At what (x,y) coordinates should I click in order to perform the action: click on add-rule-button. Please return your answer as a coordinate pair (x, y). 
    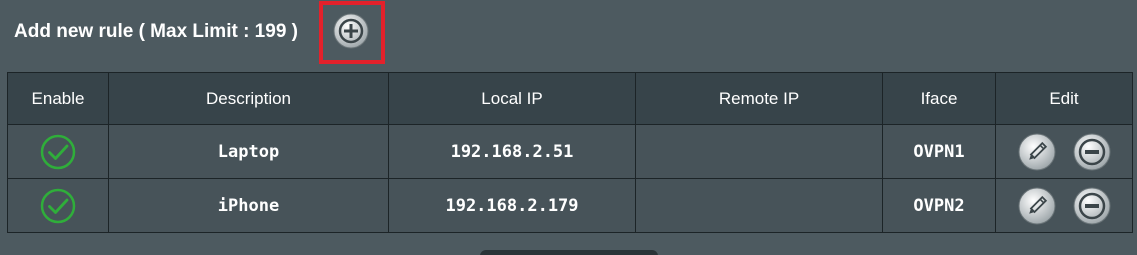
    Looking at the image, I should click on (351, 31).